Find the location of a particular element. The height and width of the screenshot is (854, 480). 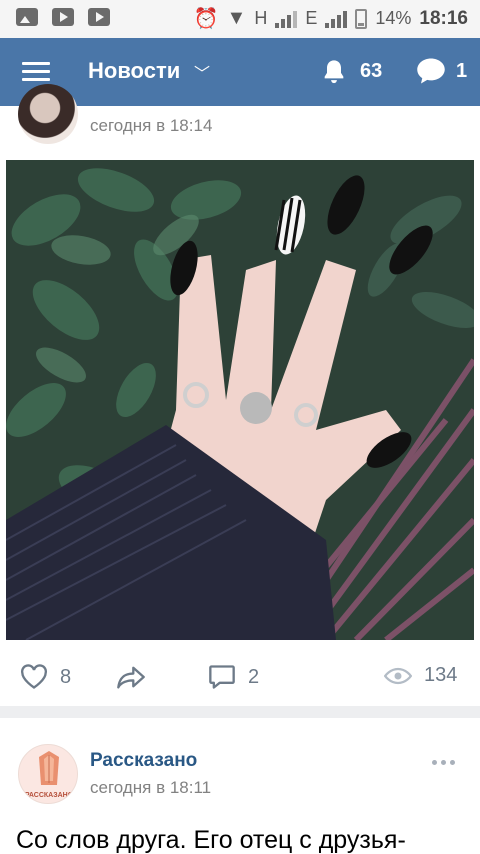

like-count: 8 is located at coordinates (66, 676).